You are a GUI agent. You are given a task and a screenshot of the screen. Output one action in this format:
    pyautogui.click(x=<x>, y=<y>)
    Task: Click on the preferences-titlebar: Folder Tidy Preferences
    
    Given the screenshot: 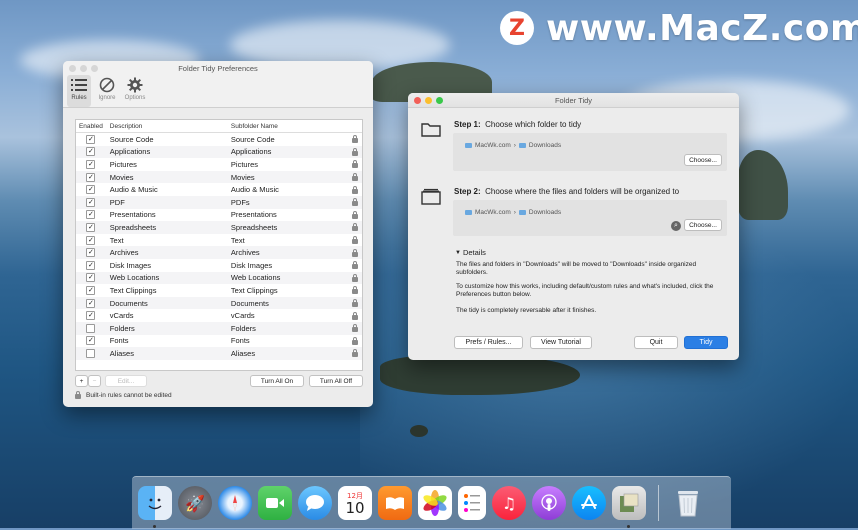 What is the action you would take?
    pyautogui.click(x=218, y=68)
    